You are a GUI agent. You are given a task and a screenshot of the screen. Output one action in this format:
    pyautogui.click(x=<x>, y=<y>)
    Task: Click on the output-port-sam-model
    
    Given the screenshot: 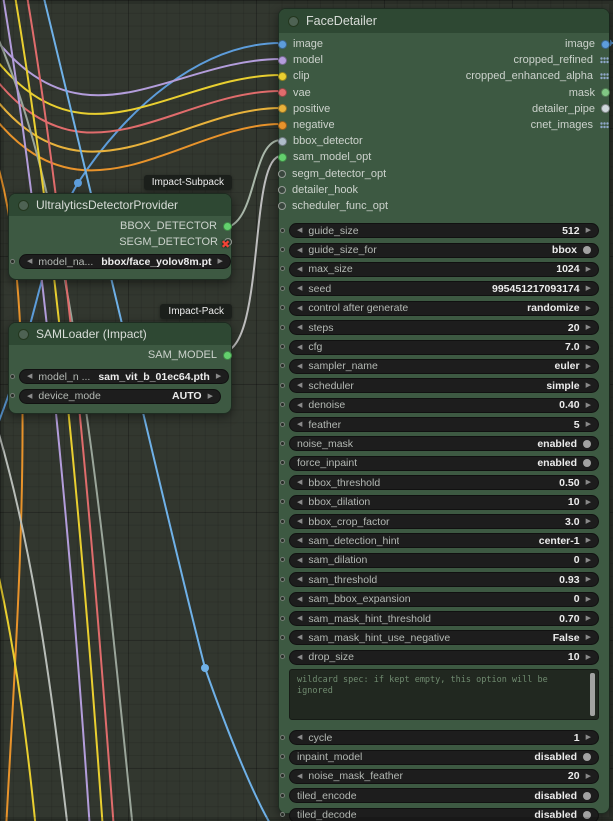 What is the action you would take?
    pyautogui.click(x=227, y=355)
    